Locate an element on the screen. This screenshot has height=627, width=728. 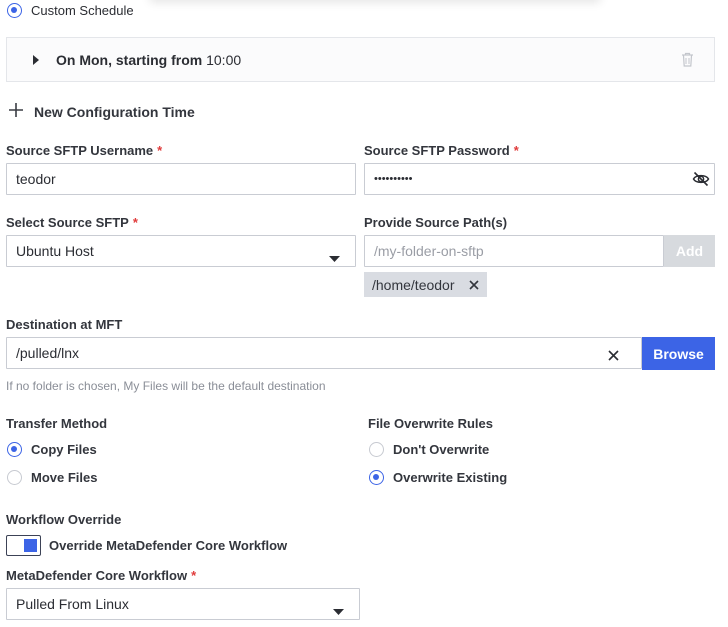
move-files-label: Move Files is located at coordinates (64, 477).